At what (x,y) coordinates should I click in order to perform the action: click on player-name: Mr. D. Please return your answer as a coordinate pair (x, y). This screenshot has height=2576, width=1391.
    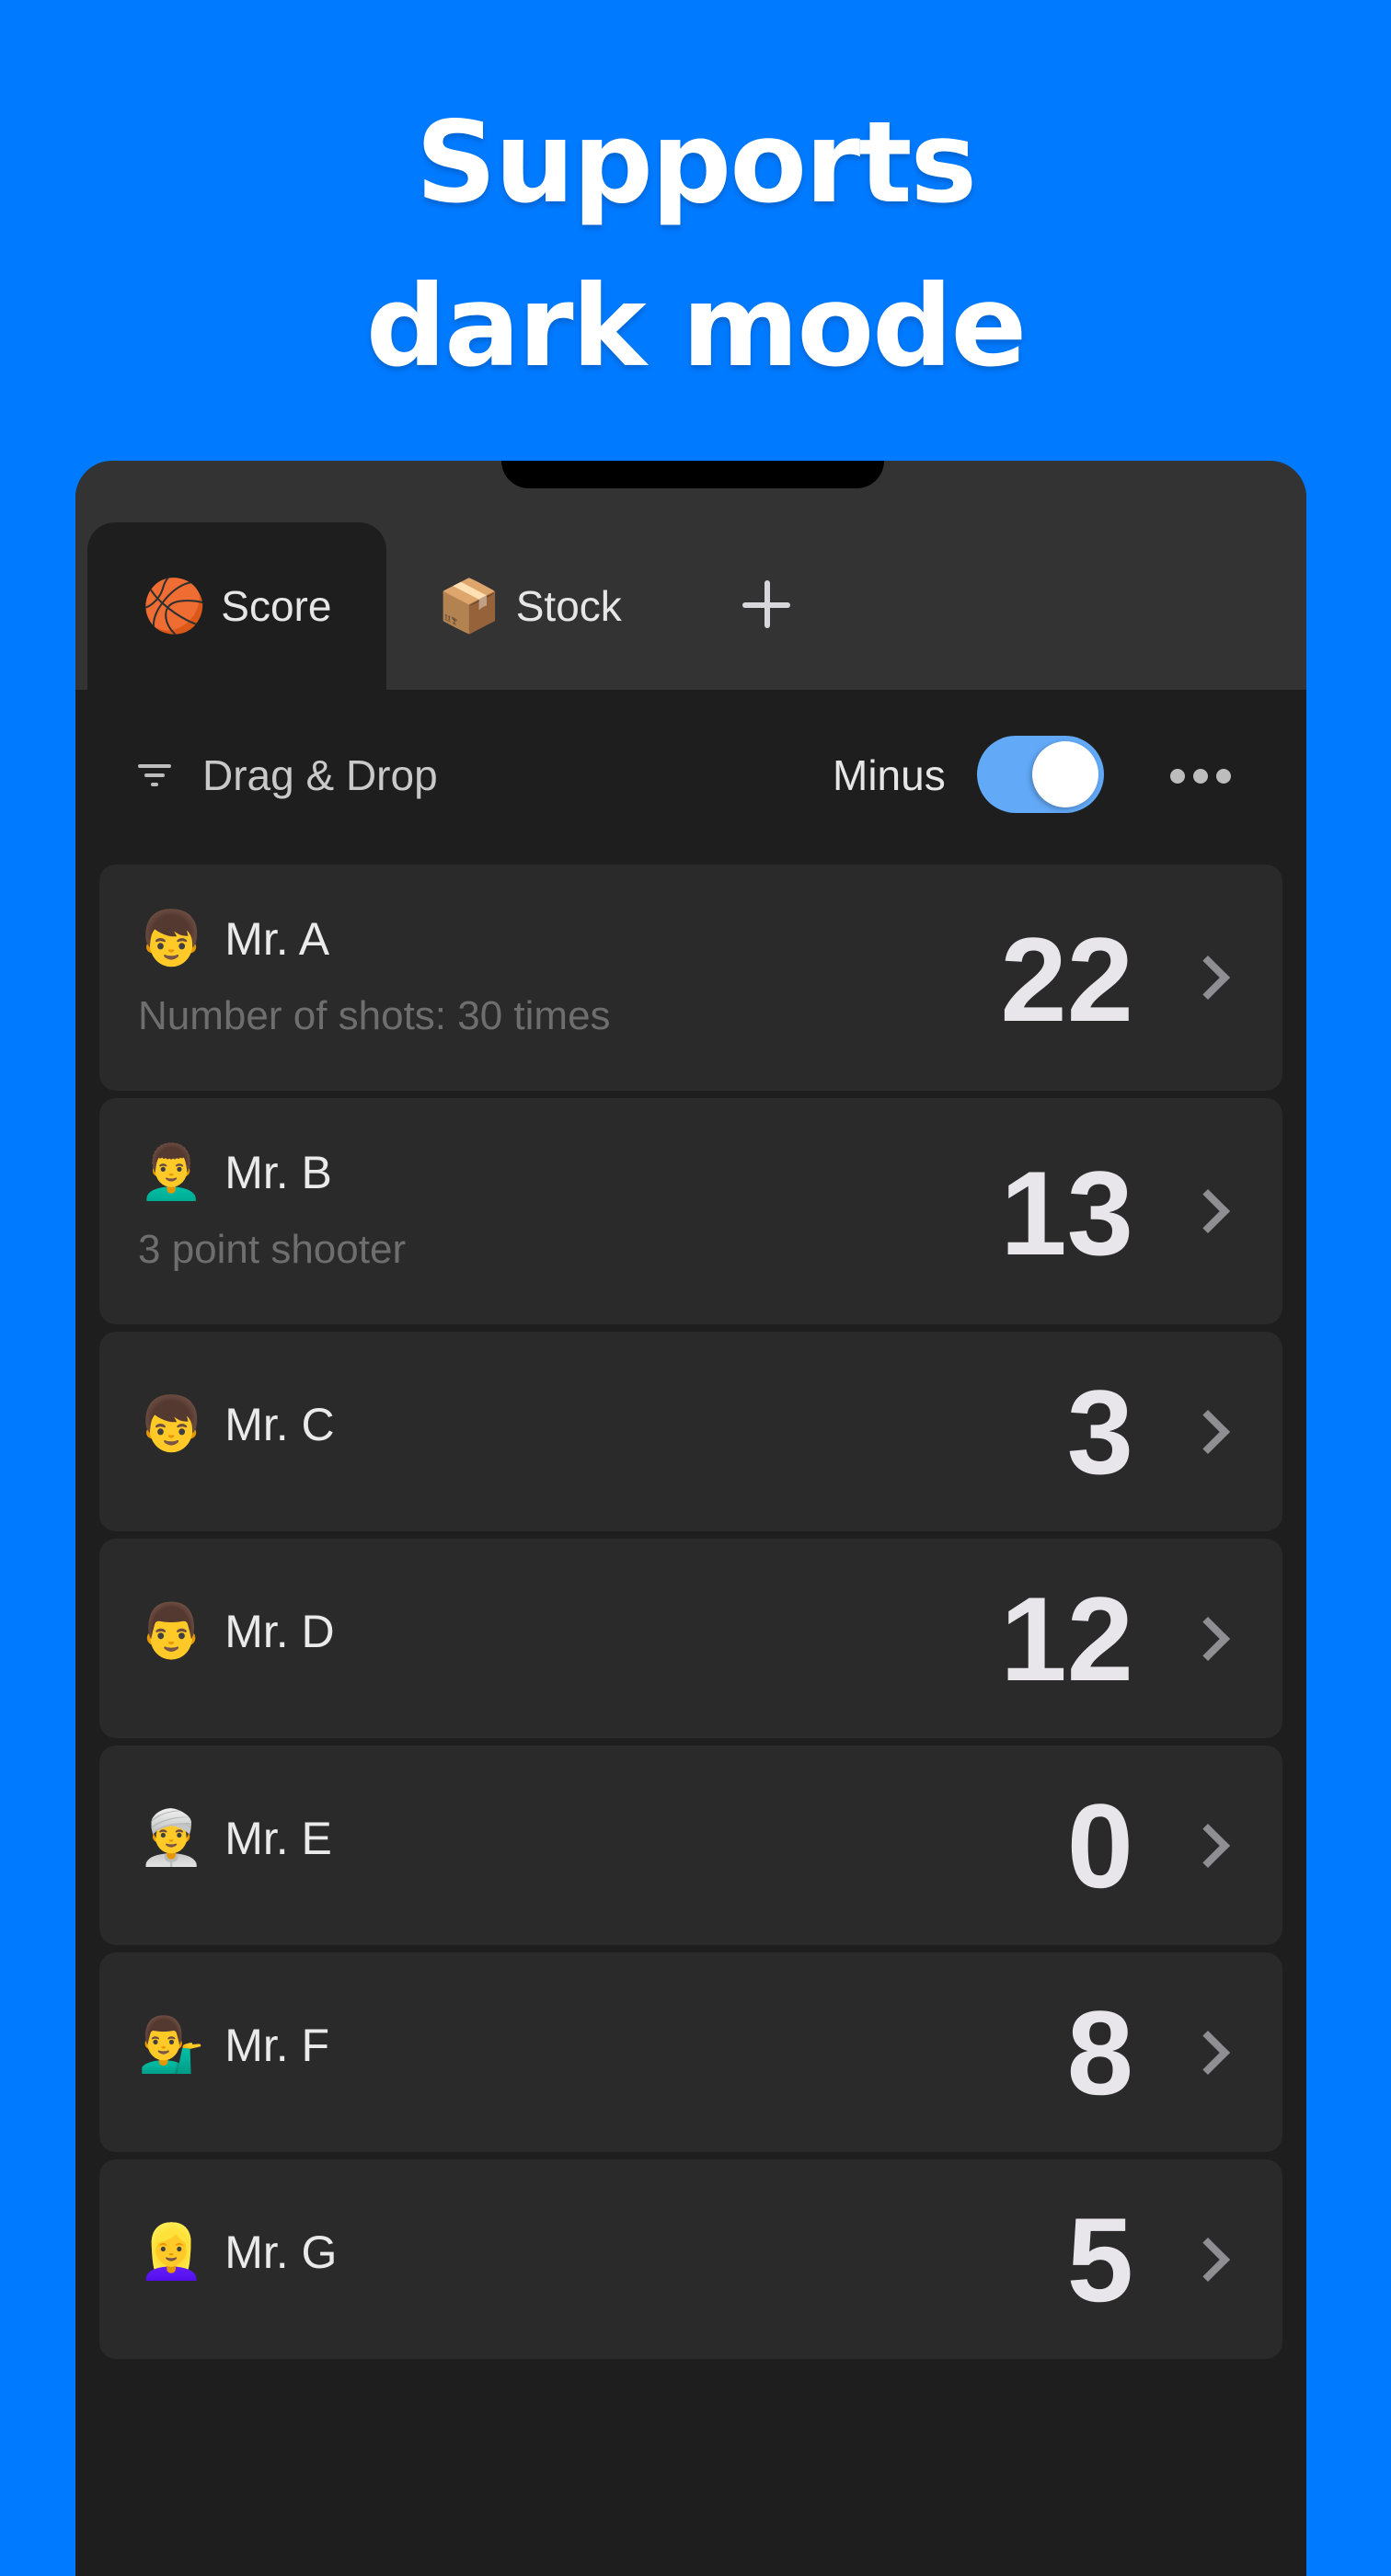
    Looking at the image, I should click on (279, 1632).